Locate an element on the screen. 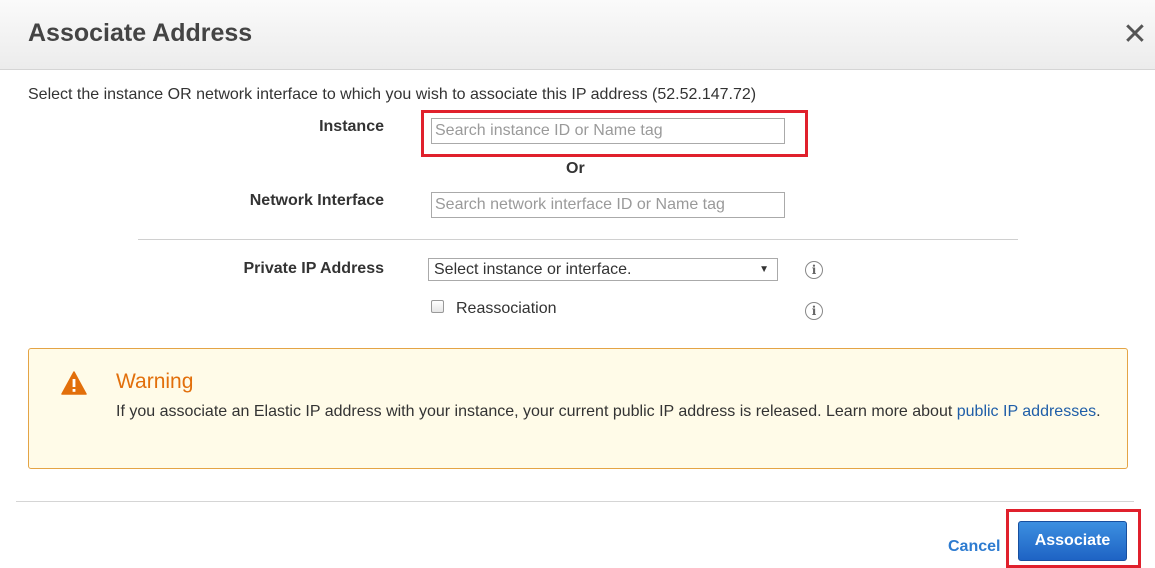 The height and width of the screenshot is (568, 1155). public-ip-addresses-link: public IP addresses is located at coordinates (1026, 411).